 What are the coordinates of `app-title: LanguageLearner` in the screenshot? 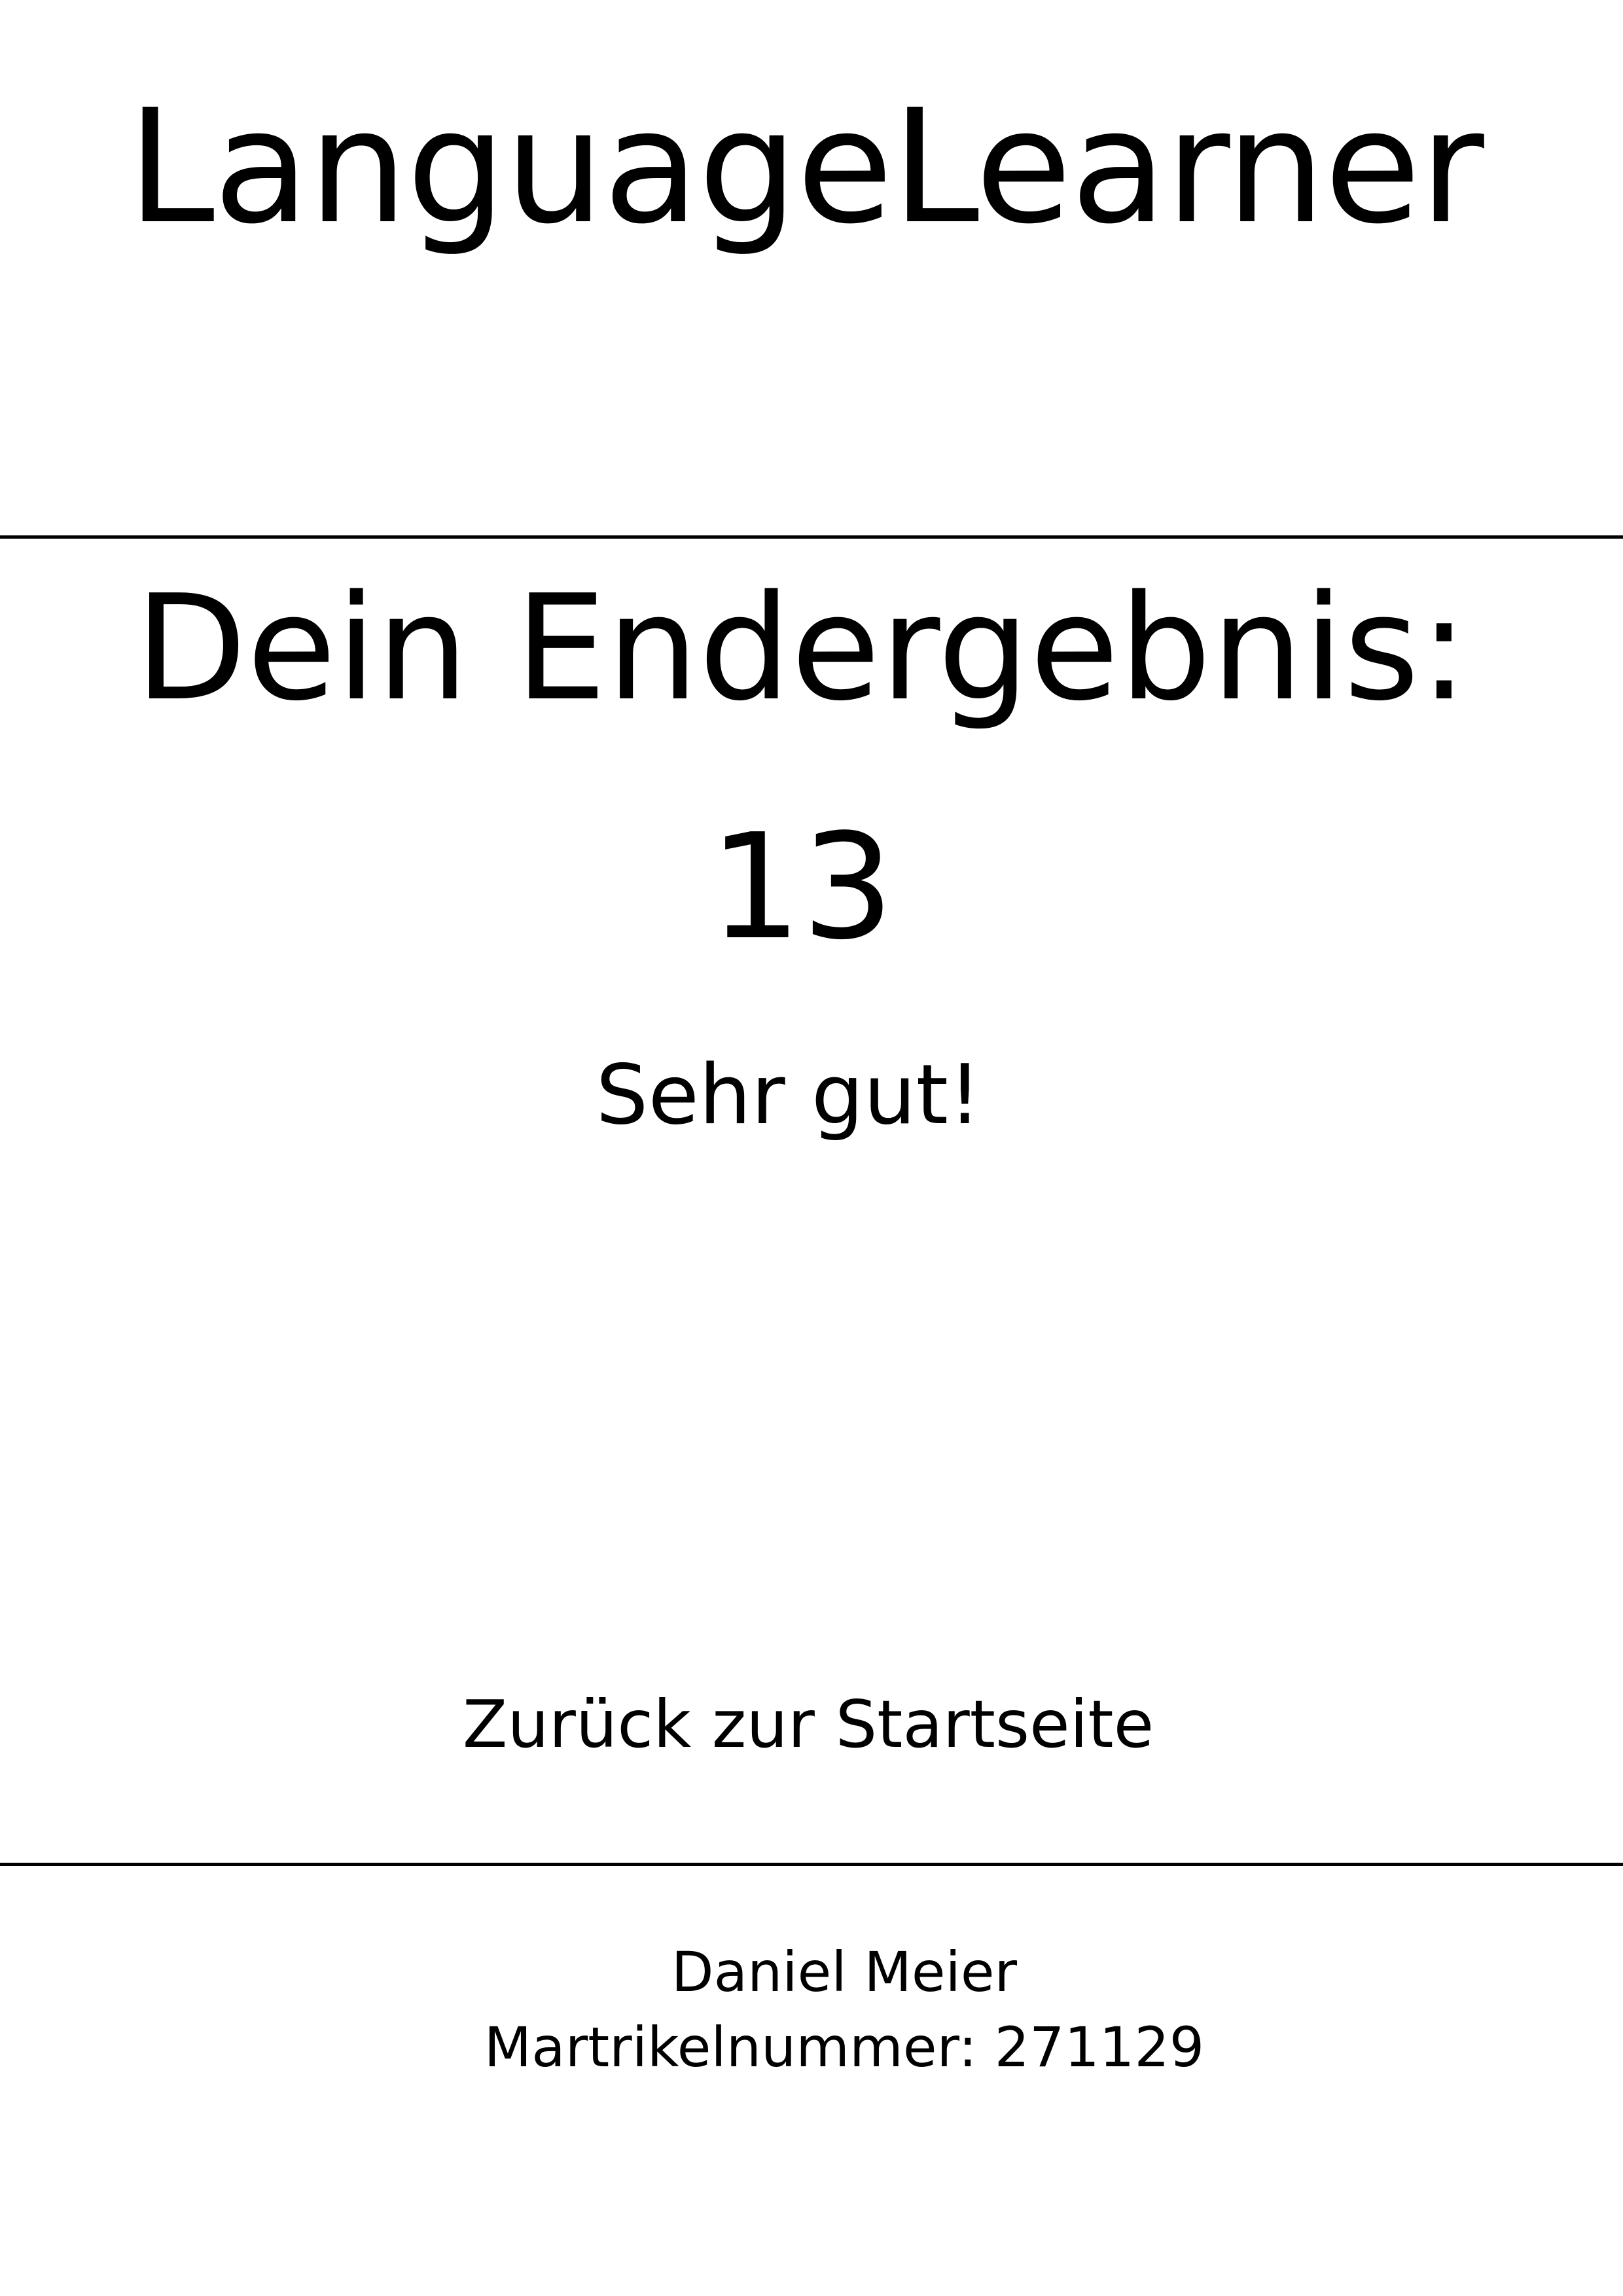 It's located at (805, 167).